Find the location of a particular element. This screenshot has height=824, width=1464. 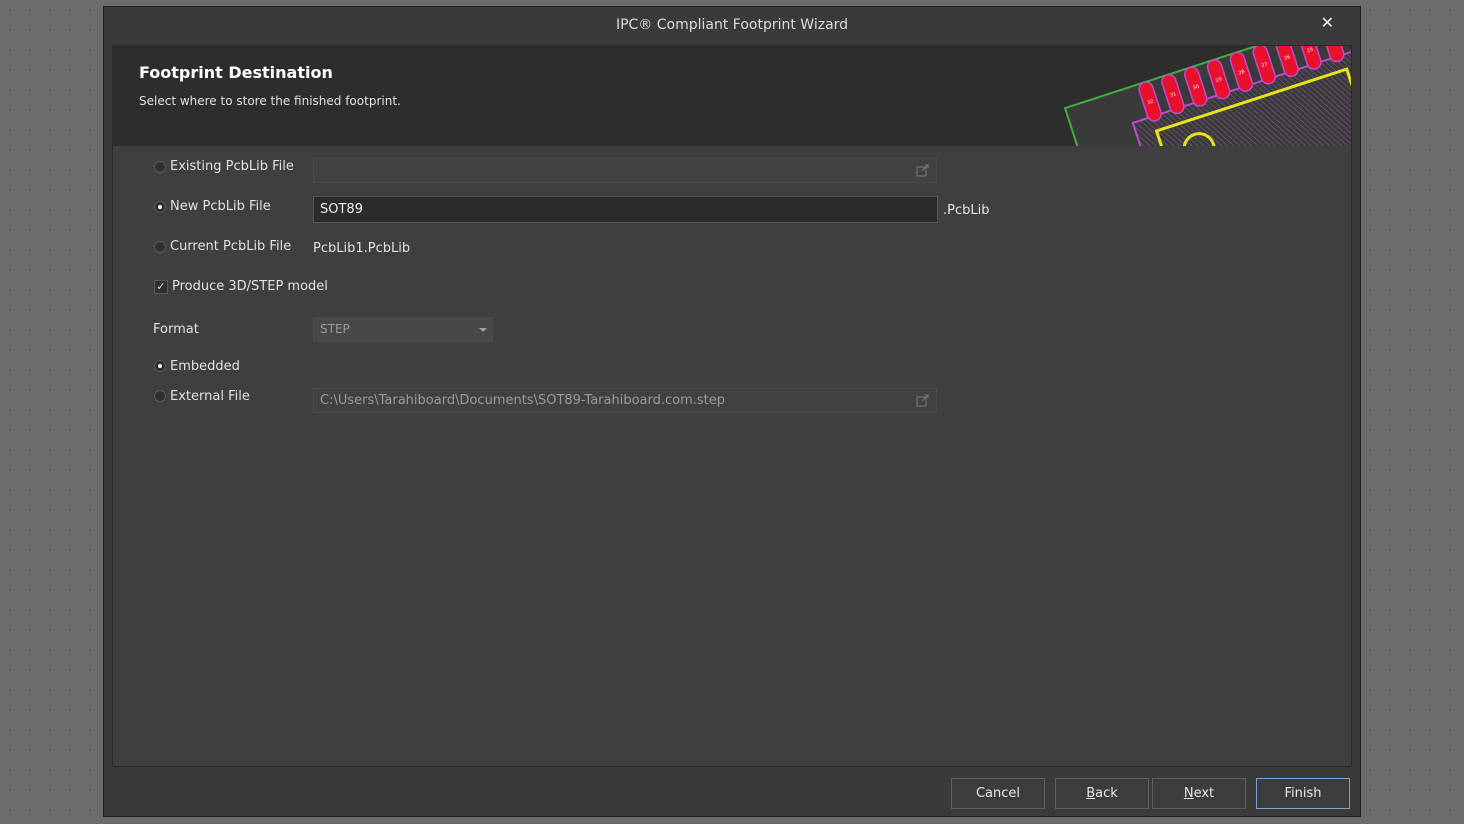

next-button: Next is located at coordinates (1199, 793).